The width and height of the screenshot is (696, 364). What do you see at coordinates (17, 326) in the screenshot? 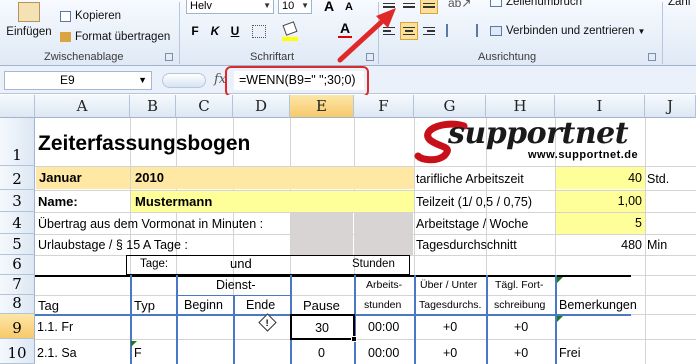
I see `row-header-9: 9` at bounding box center [17, 326].